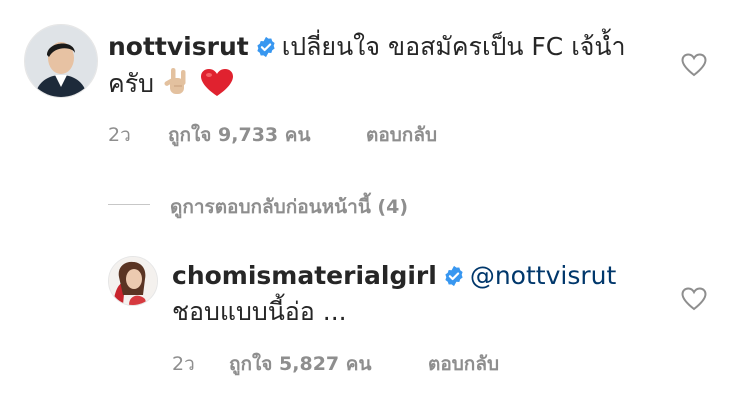  Describe the element at coordinates (372, 362) in the screenshot. I see `reply-meta: 2ว ถูกใจ 5,827 คน ตอบกลับ` at that location.